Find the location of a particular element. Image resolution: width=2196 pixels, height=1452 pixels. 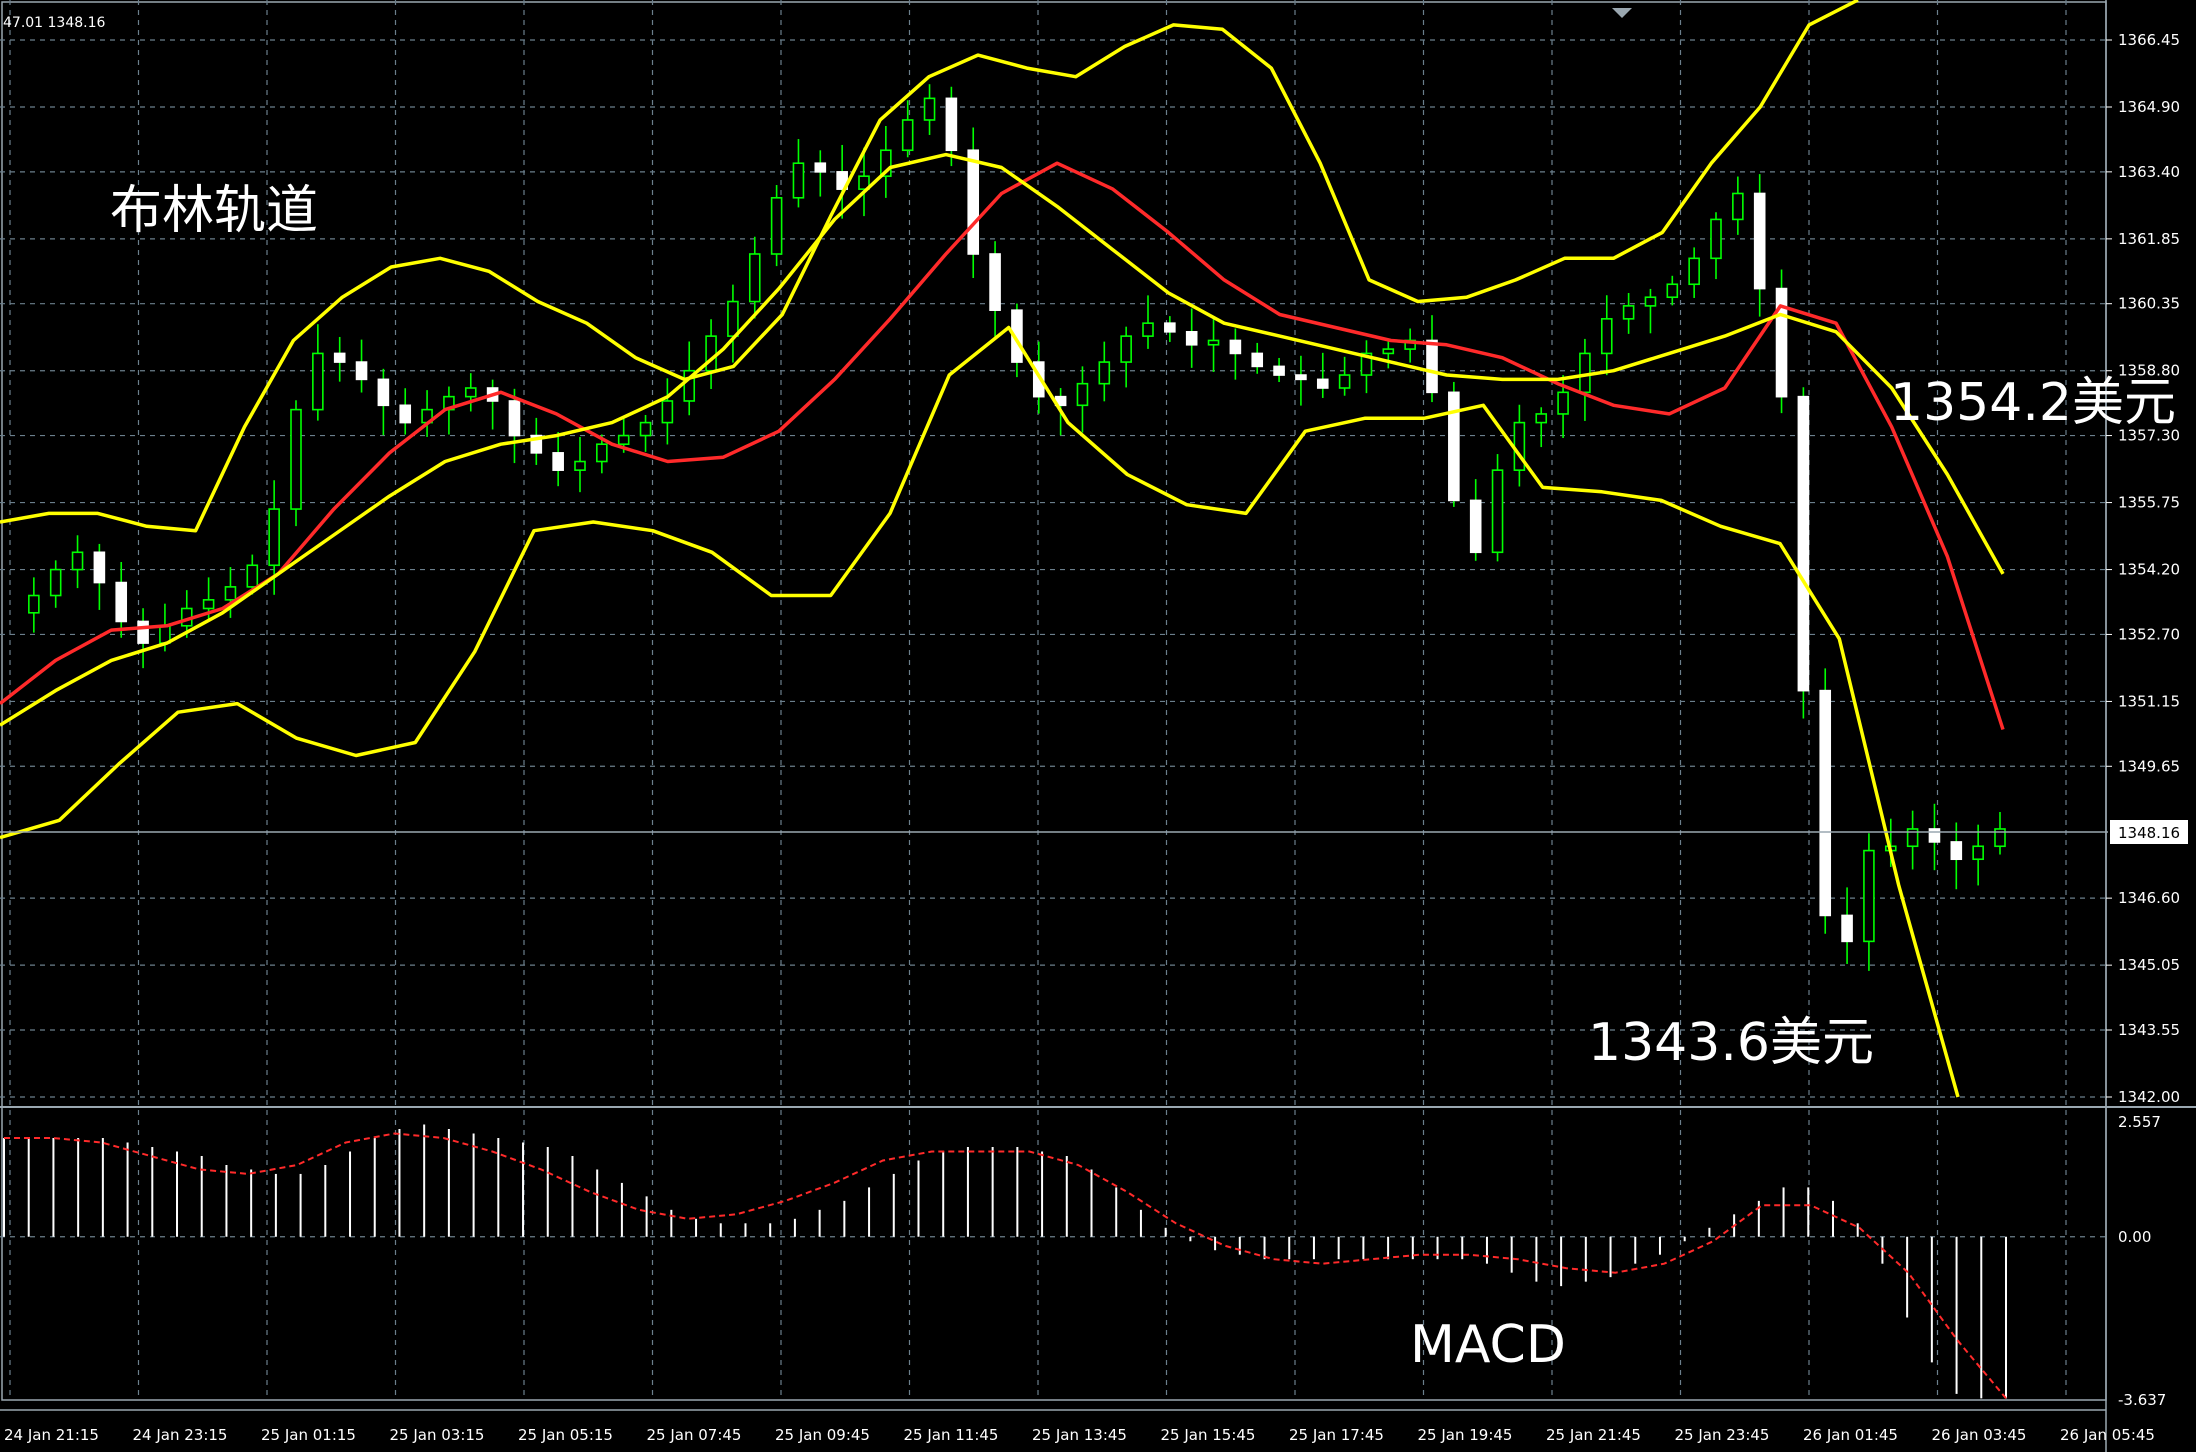

time-tick-label: 25 Jan 19:45 is located at coordinates (1465, 1435).